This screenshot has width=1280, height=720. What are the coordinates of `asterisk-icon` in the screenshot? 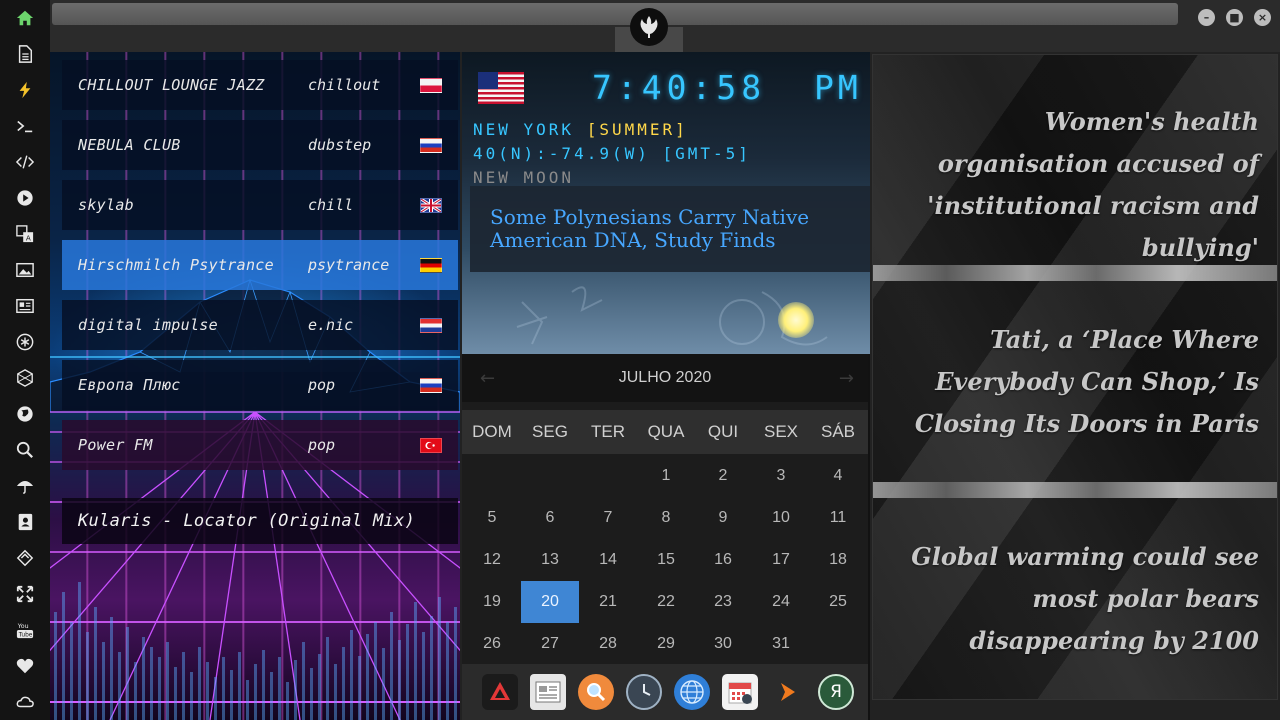 It's located at (25, 342).